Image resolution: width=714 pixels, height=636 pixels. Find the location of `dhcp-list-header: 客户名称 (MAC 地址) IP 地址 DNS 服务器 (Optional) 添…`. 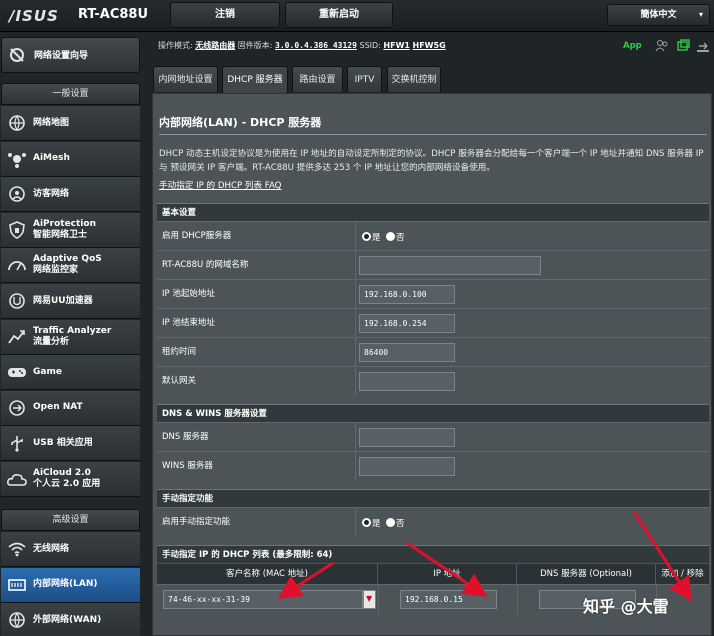

dhcp-list-header: 客户名称 (MAC 地址) IP 地址 DNS 服务器 (Optional) 添… is located at coordinates (433, 574).